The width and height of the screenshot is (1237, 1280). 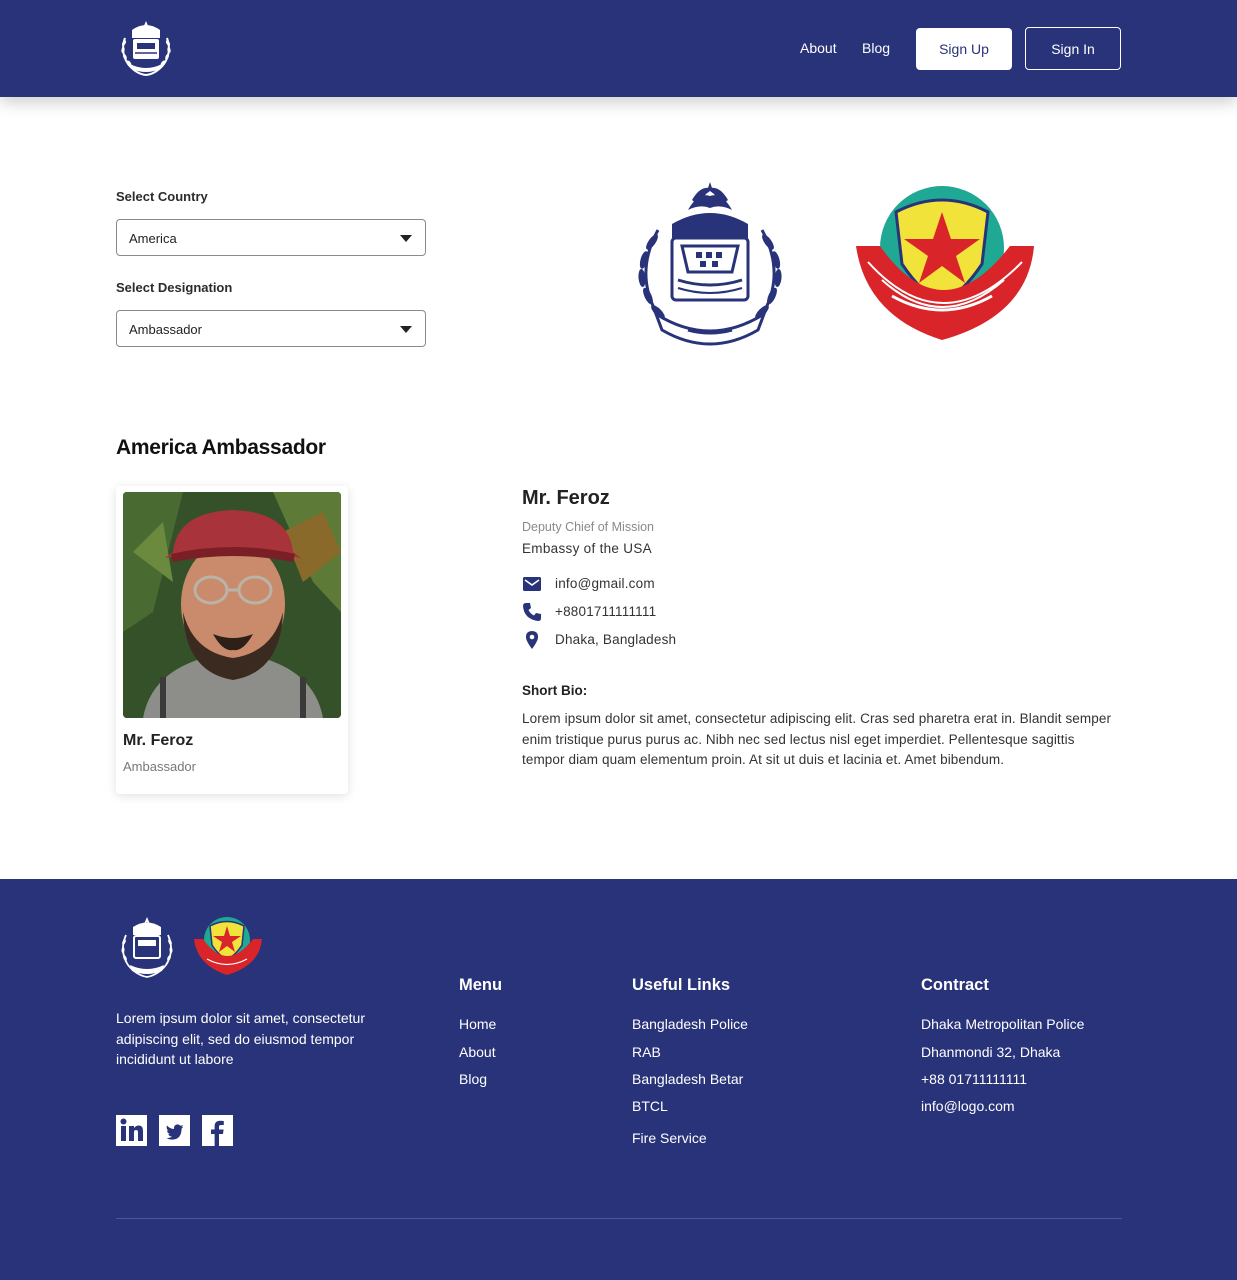 I want to click on footer-link-rab: RAB, so click(x=646, y=1052).